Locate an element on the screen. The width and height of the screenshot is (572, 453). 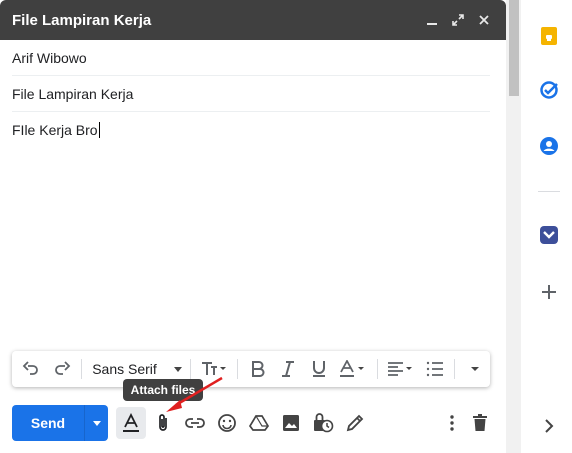
message-text: FIle Kerja Bro is located at coordinates (55, 130).